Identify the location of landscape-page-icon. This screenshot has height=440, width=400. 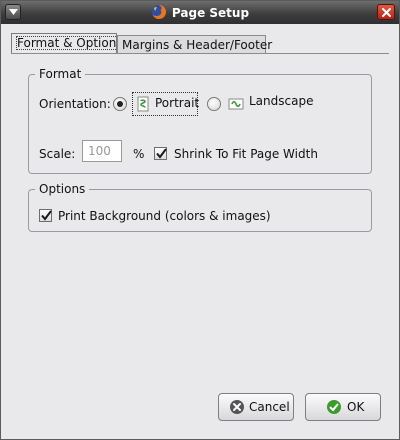
(236, 104).